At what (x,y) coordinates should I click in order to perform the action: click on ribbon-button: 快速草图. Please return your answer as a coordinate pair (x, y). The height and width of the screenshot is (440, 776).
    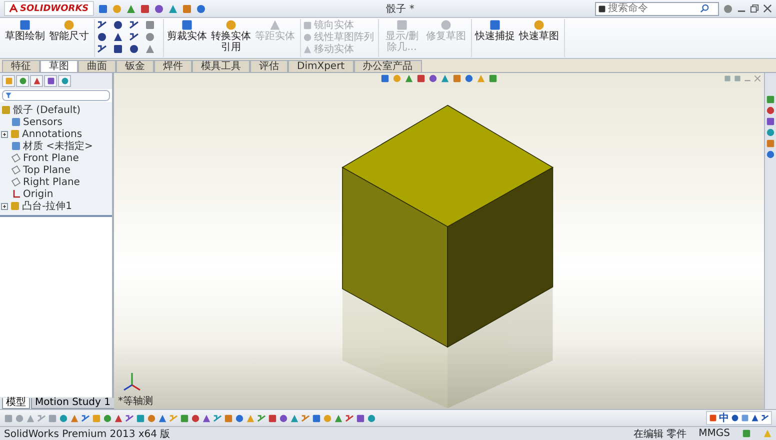
    Looking at the image, I should click on (539, 30).